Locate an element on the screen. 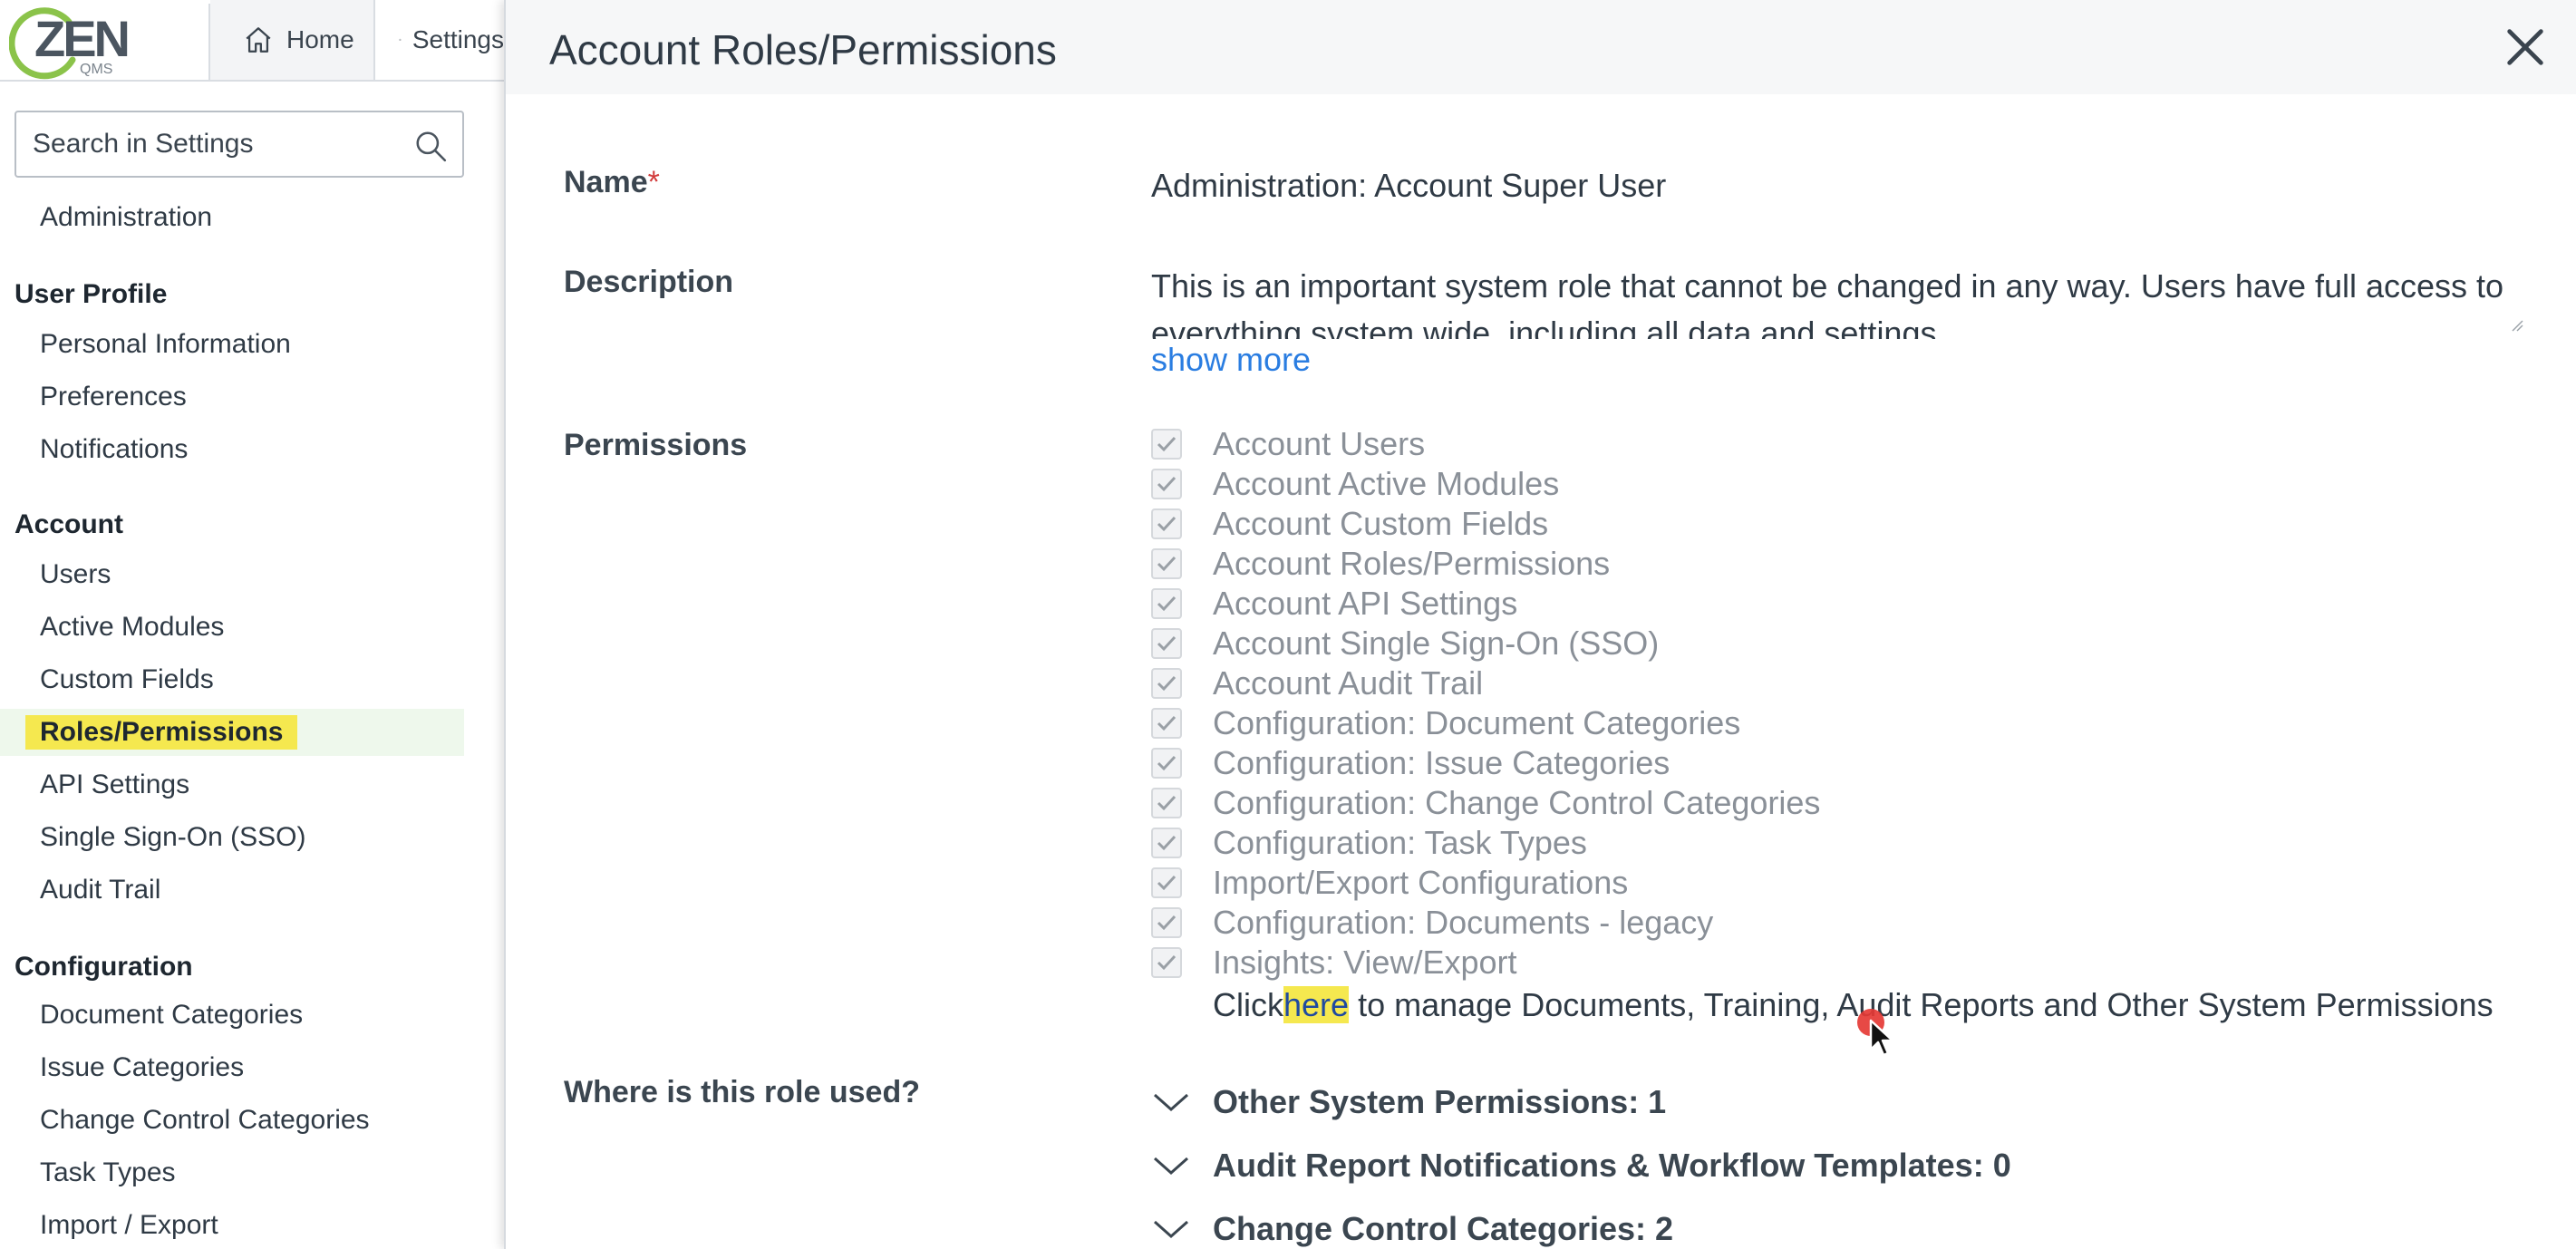 The height and width of the screenshot is (1249, 2576). sidebar-section-configuration: Configuration is located at coordinates (104, 967).